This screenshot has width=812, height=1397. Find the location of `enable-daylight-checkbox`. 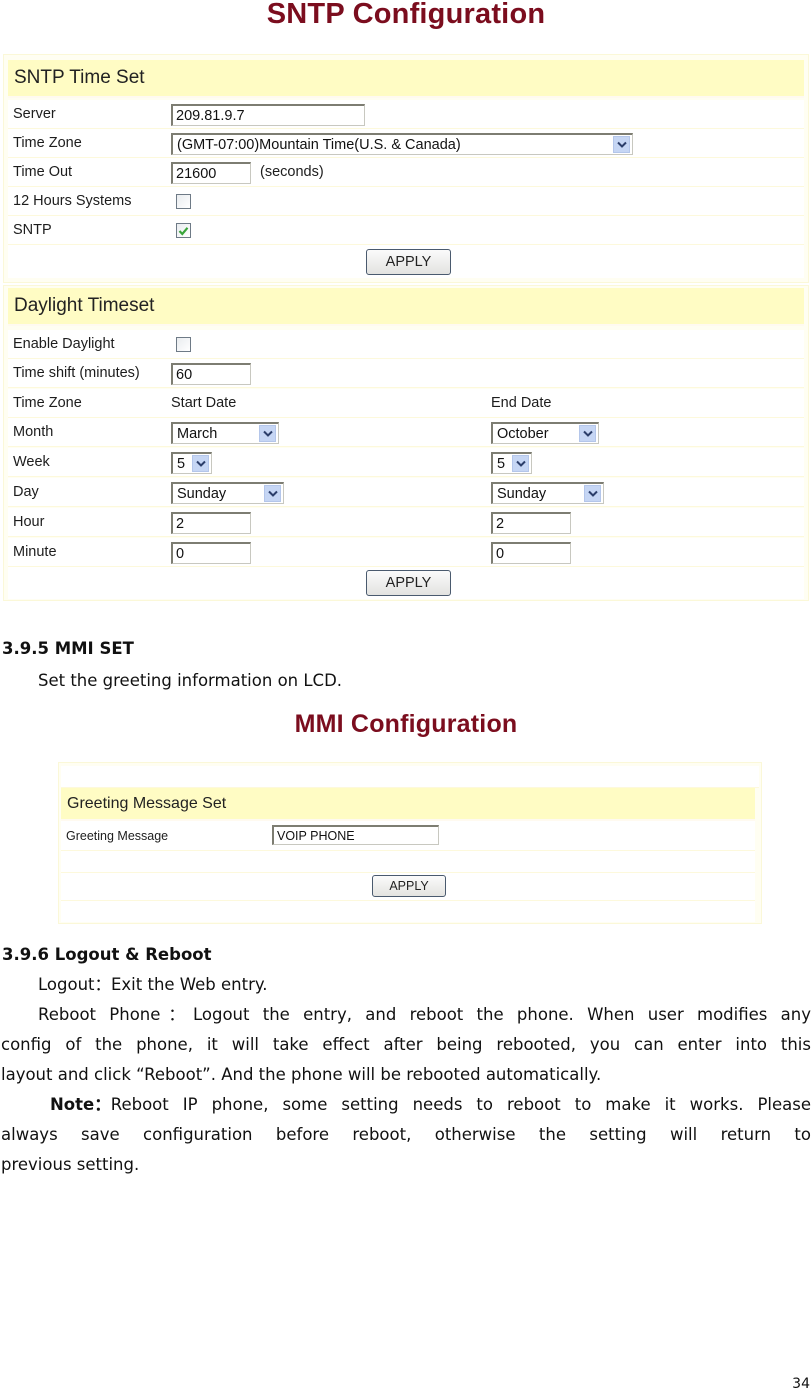

enable-daylight-checkbox is located at coordinates (183, 344).